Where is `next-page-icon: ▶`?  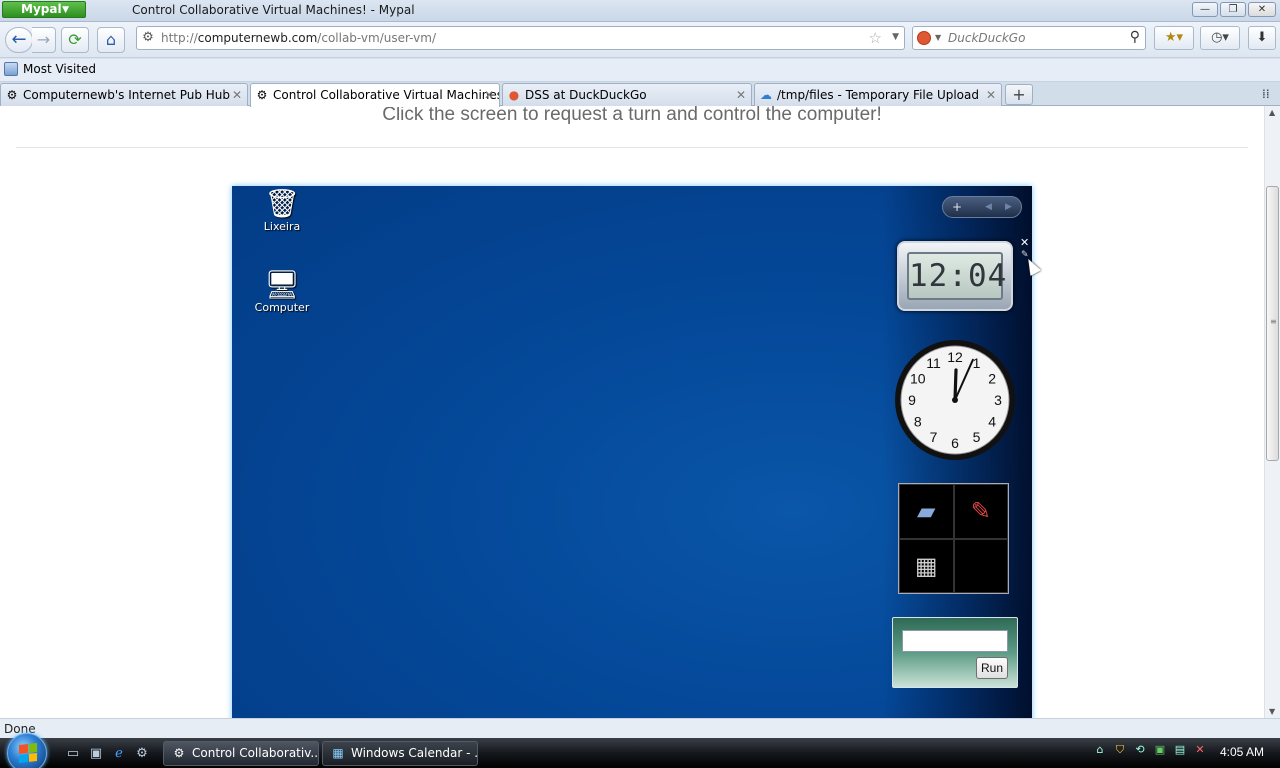 next-page-icon: ▶ is located at coordinates (1008, 207).